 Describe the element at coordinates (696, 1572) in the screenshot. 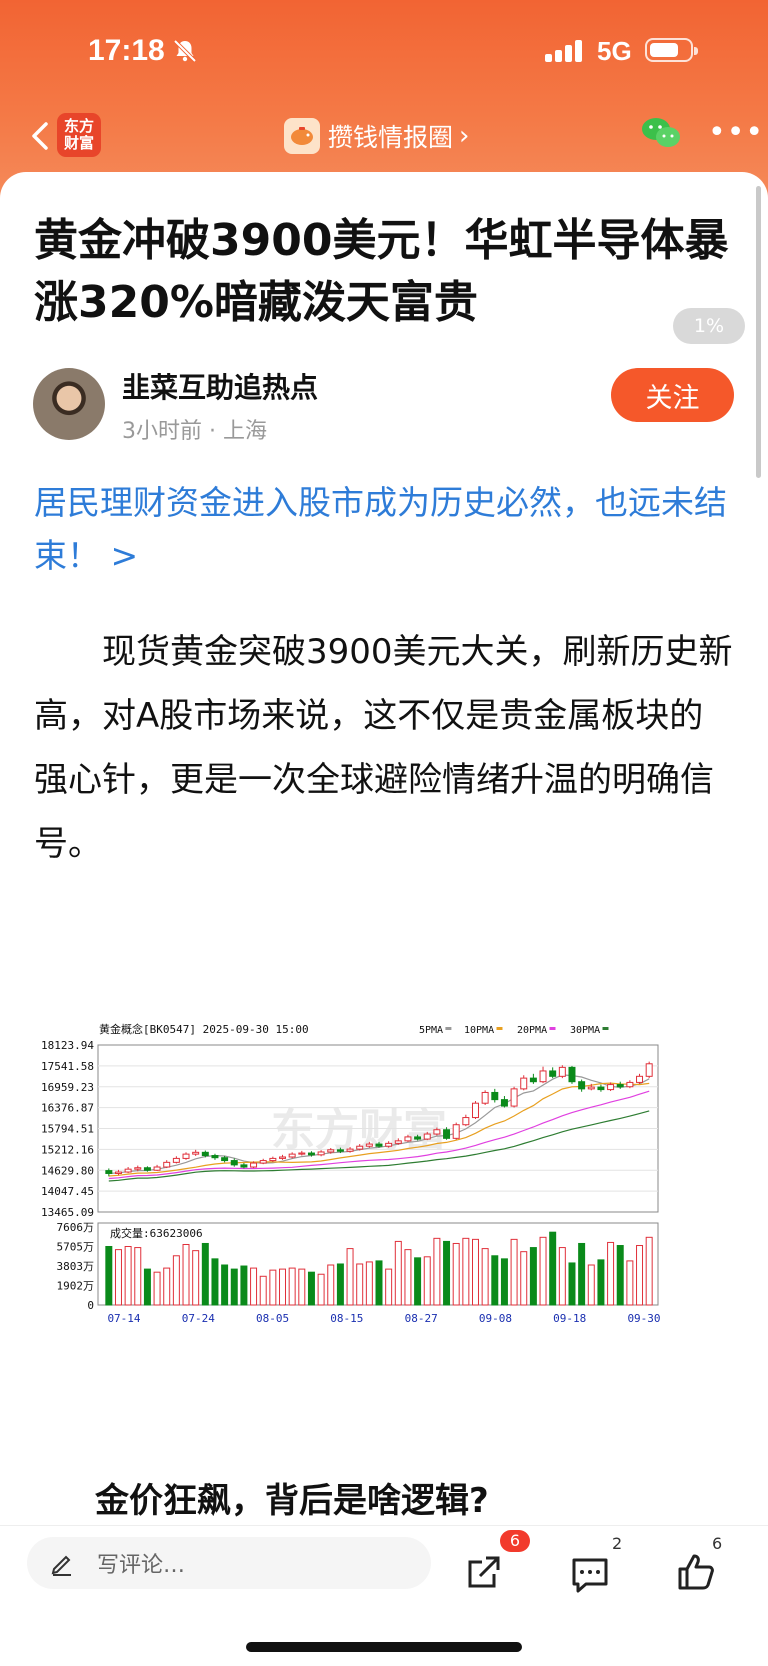

I see `like-thumb-icon` at that location.